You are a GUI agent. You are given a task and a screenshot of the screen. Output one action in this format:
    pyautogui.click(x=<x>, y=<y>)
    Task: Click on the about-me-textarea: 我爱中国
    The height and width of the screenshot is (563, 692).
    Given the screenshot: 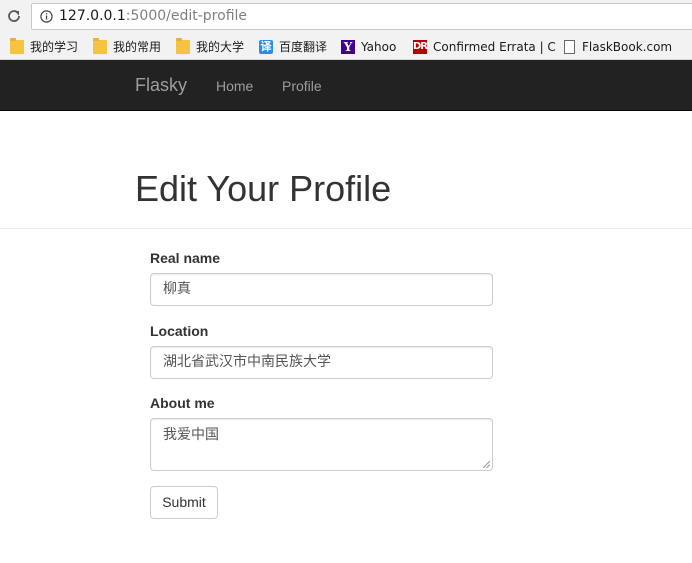 What is the action you would take?
    pyautogui.click(x=321, y=444)
    